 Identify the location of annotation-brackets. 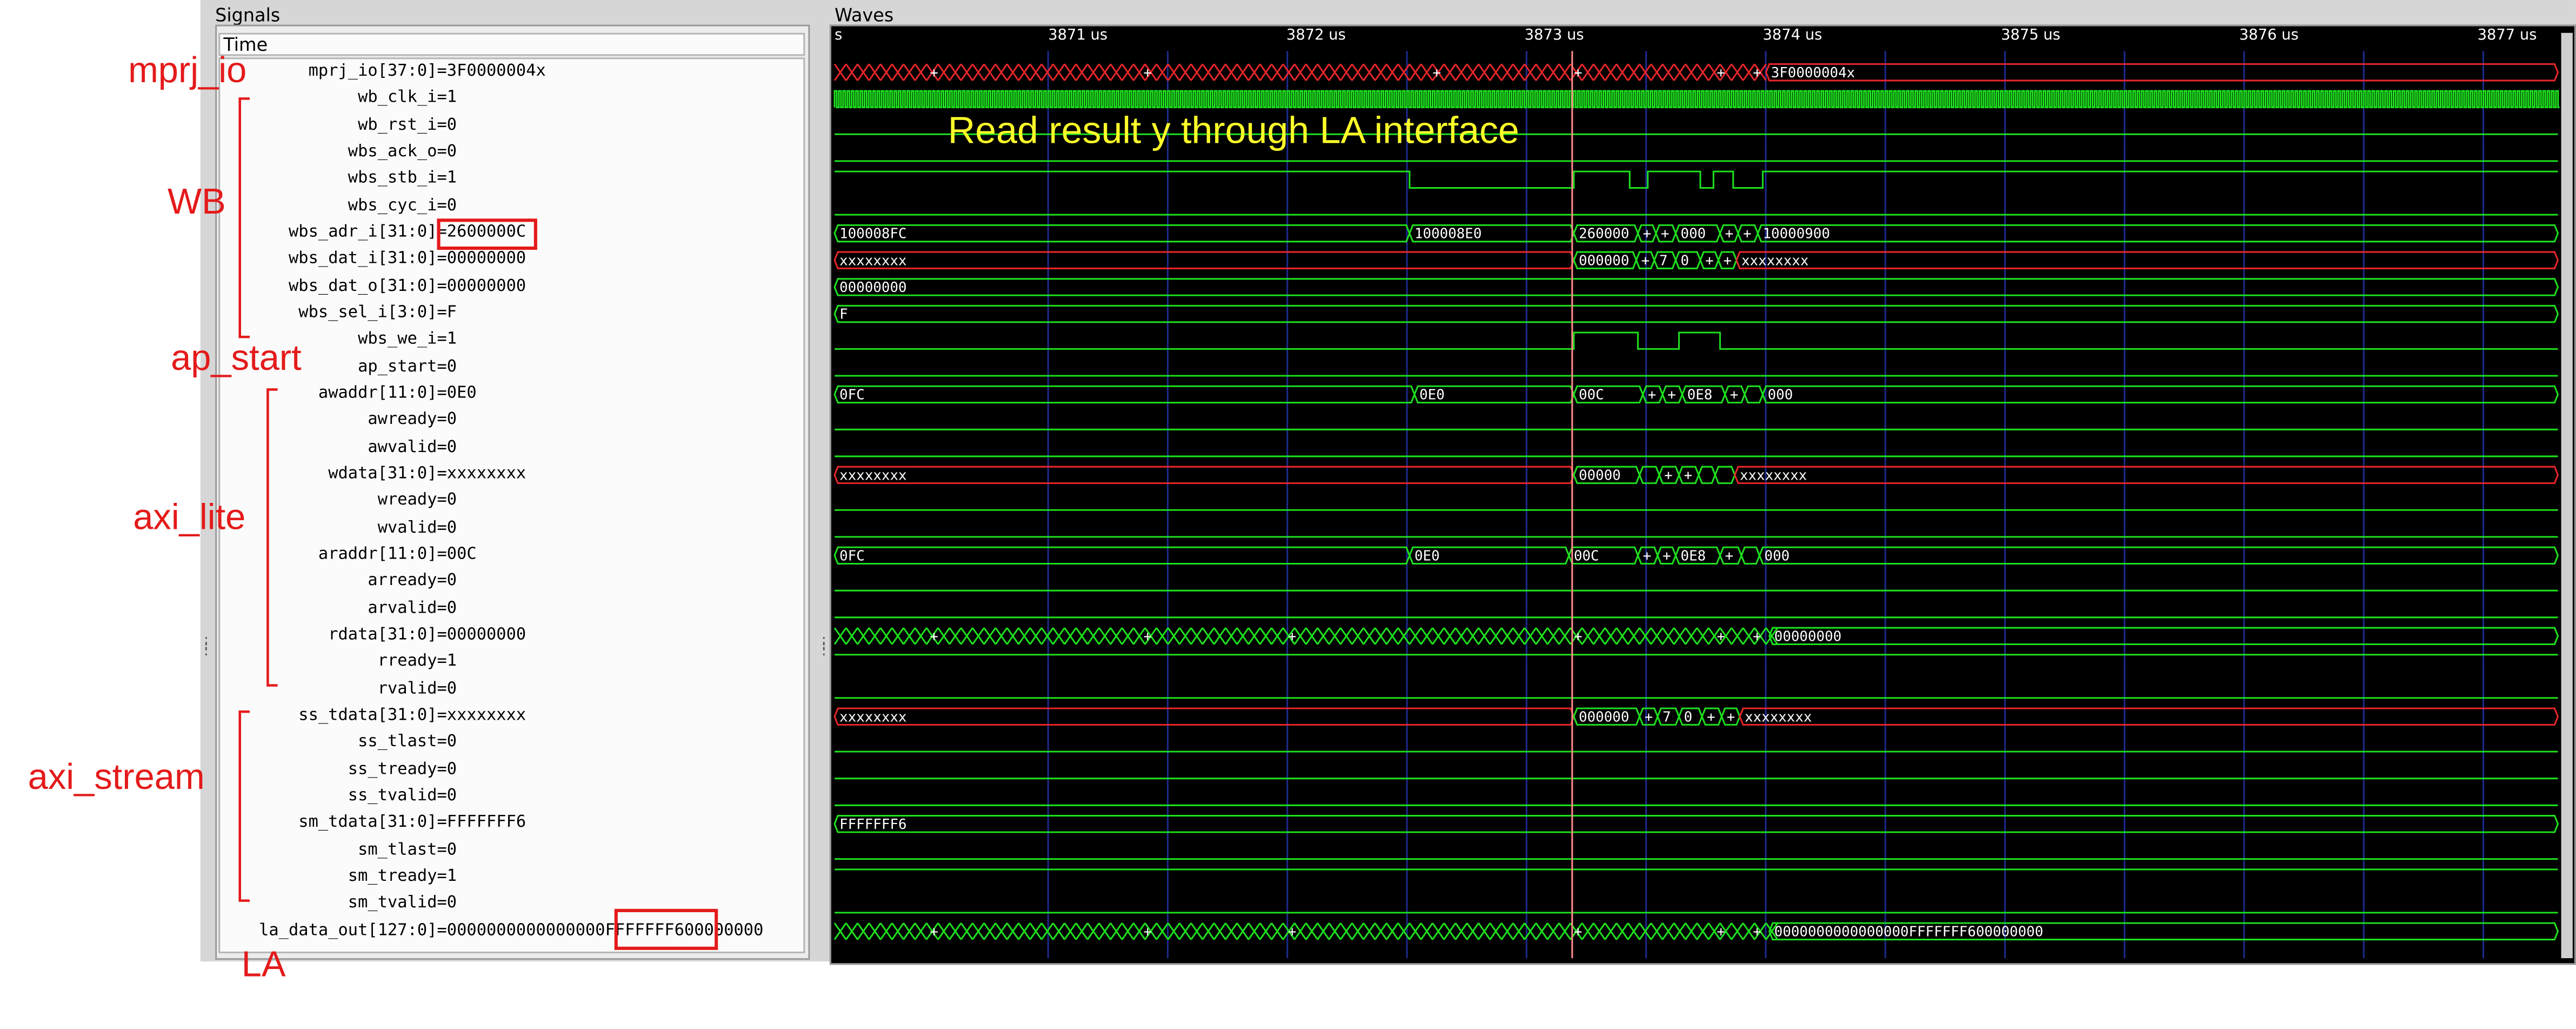
(258, 499).